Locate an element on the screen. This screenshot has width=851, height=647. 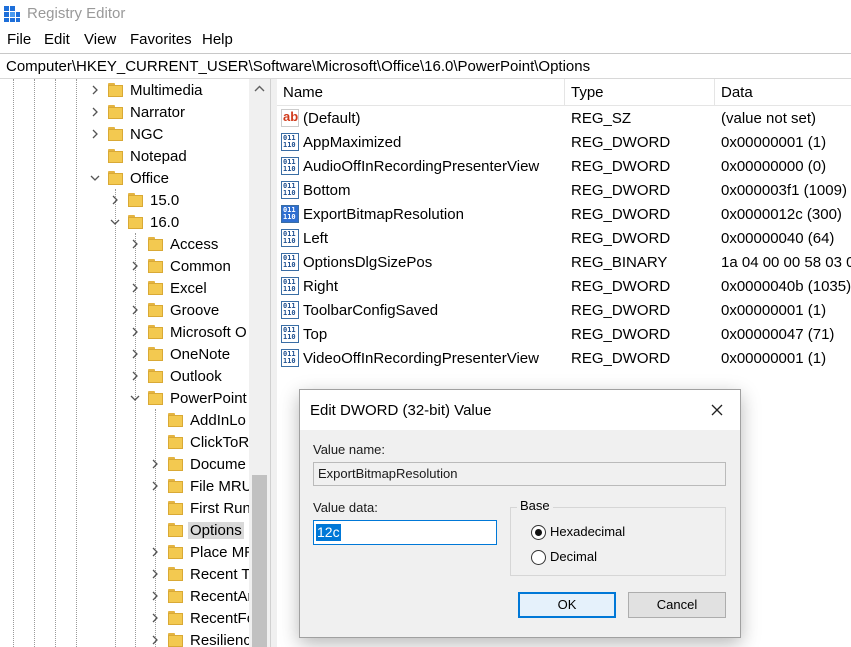
hexadecimal-label: Hexadecimal is located at coordinates (587, 531).